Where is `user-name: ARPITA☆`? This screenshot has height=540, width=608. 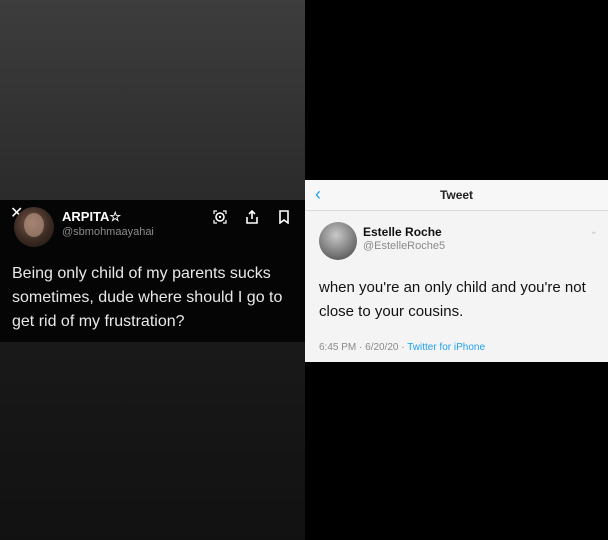
user-name: ARPITA☆ is located at coordinates (91, 217).